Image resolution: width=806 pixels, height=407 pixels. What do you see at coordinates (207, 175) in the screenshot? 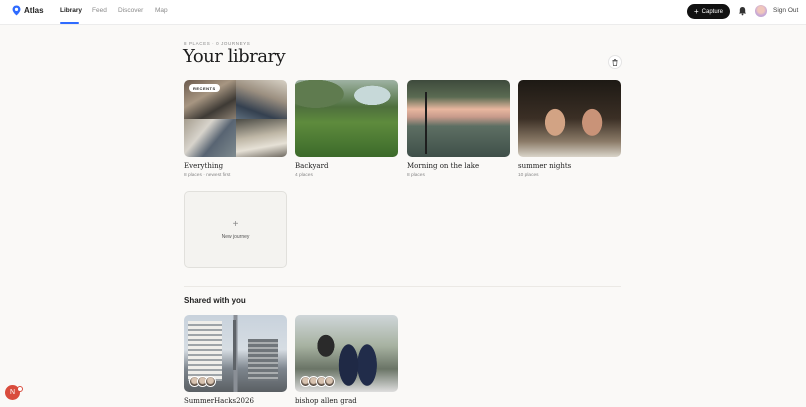
I see `card-subtitle: 8 places · newest first` at bounding box center [207, 175].